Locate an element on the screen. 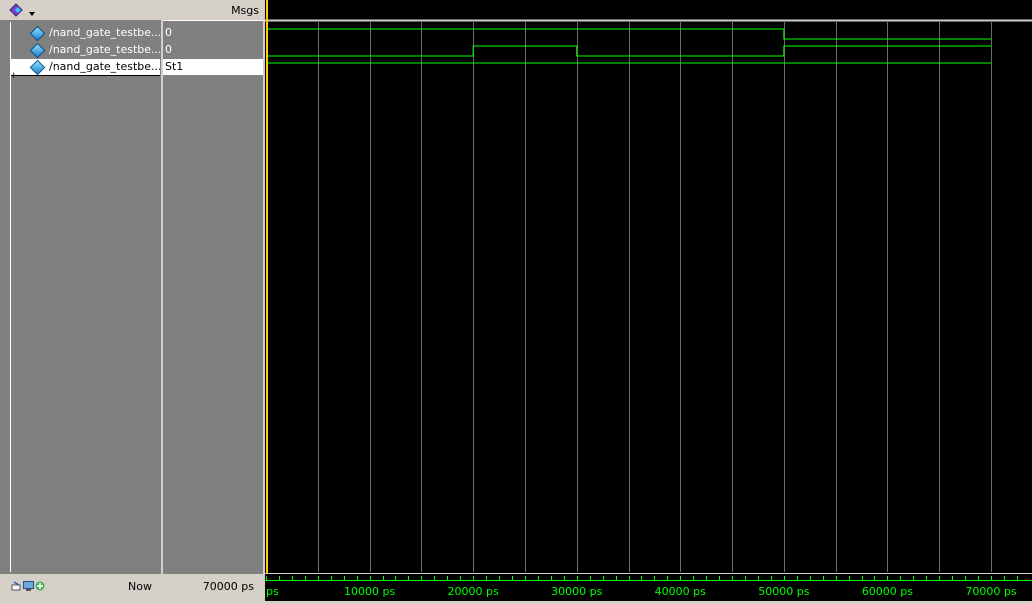 This screenshot has height=604, width=1032. value-pane-footer: 70000 ps is located at coordinates (213, 587).